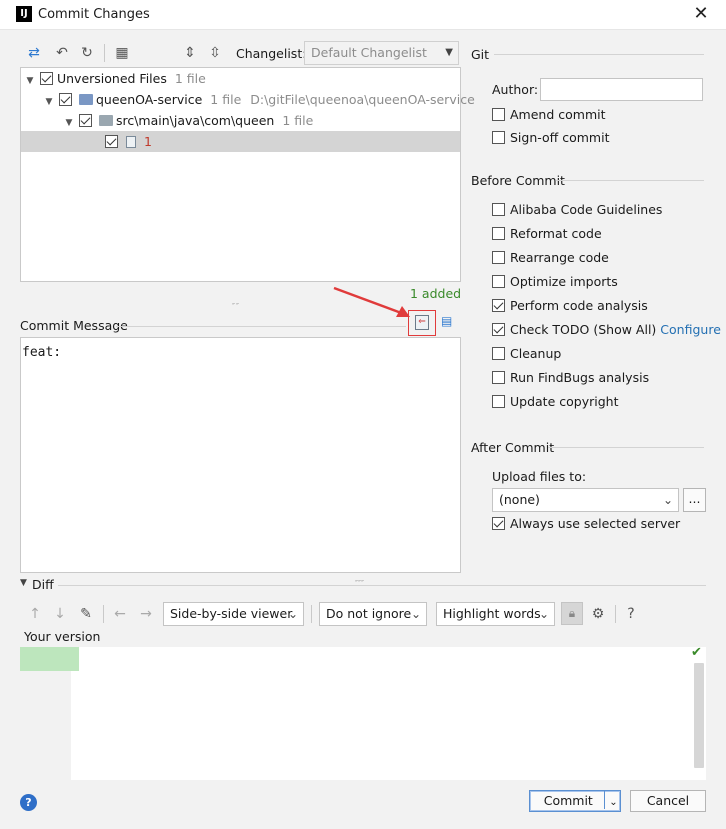  What do you see at coordinates (240, 78) in the screenshot?
I see `tree-row-unversioned: ▼ Unversioned Files 1 file` at bounding box center [240, 78].